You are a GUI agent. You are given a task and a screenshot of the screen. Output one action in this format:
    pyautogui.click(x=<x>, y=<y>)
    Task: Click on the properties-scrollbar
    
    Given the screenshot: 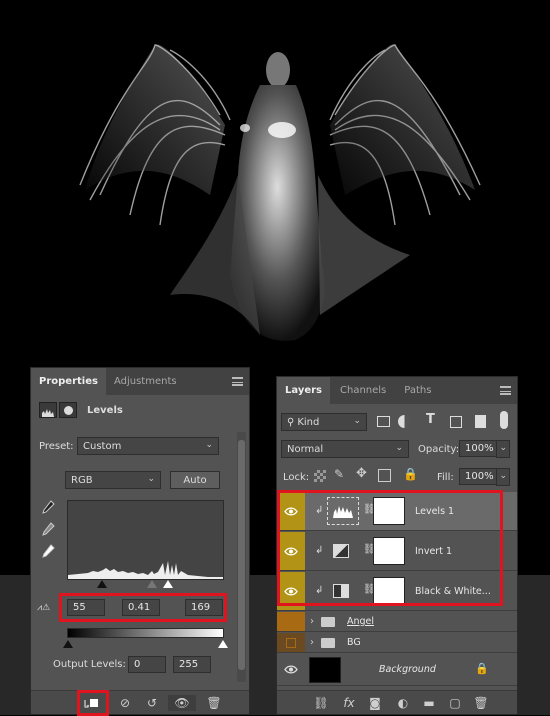 What is the action you would take?
    pyautogui.click(x=241, y=557)
    